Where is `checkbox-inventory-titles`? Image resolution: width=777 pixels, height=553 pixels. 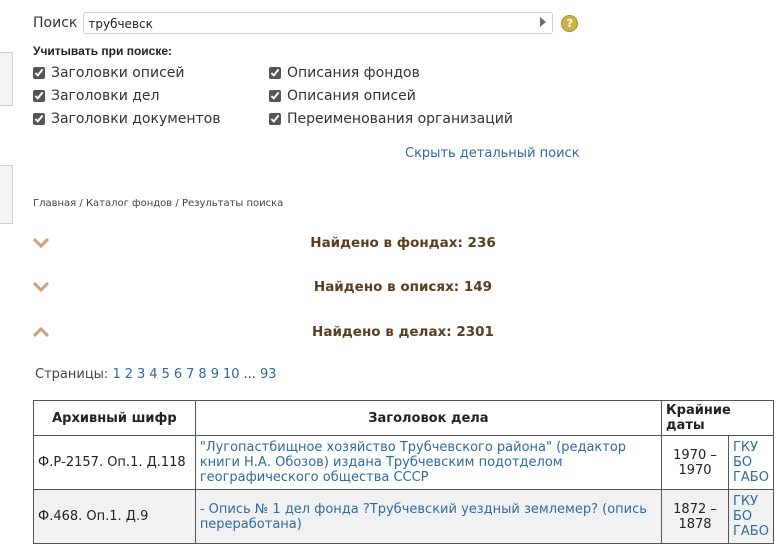 checkbox-inventory-titles is located at coordinates (39, 73).